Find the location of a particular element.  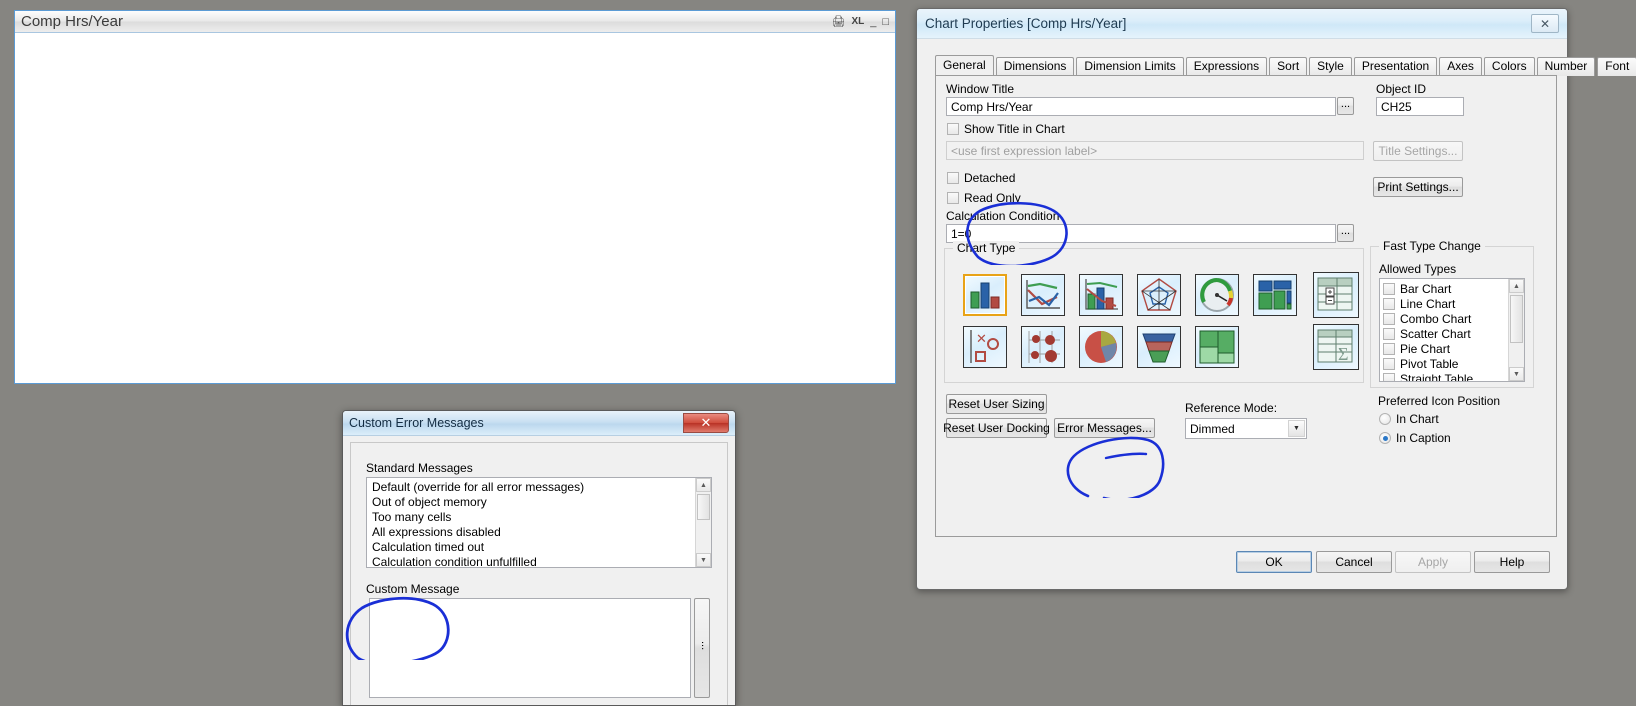

tab-dimensions: Dimensions is located at coordinates (1035, 66).